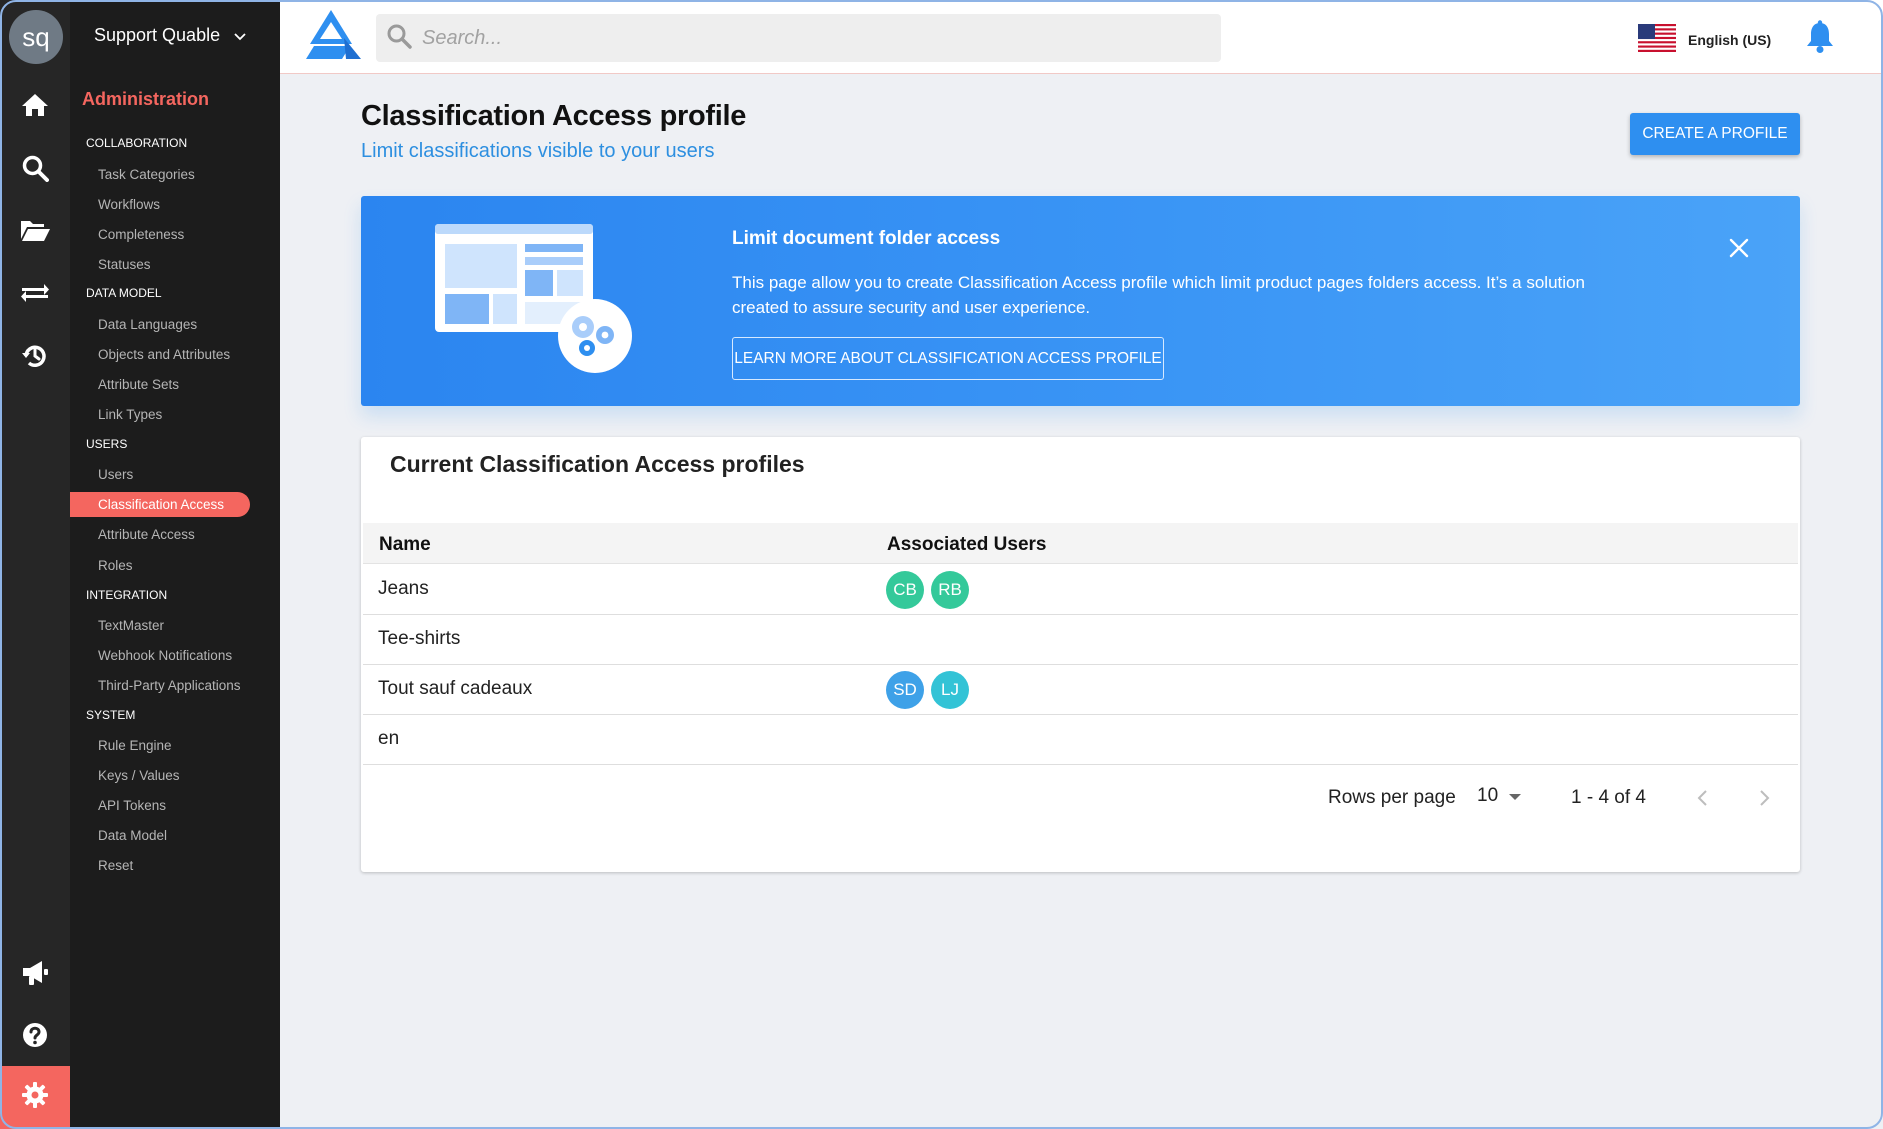 The image size is (1883, 1129). What do you see at coordinates (35, 230) in the screenshot?
I see `folder-icon` at bounding box center [35, 230].